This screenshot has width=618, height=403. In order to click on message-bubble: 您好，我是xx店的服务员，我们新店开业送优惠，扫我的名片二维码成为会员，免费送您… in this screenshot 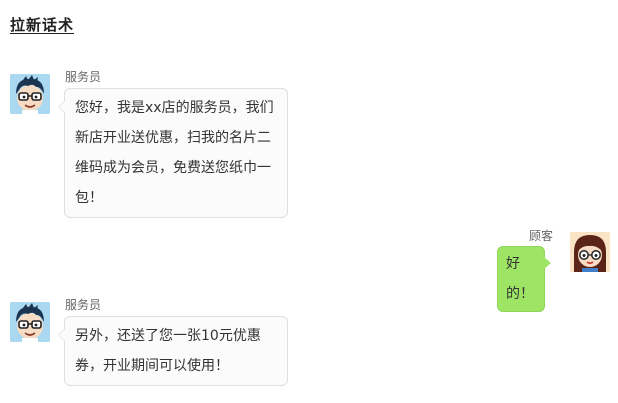, I will do `click(173, 153)`.